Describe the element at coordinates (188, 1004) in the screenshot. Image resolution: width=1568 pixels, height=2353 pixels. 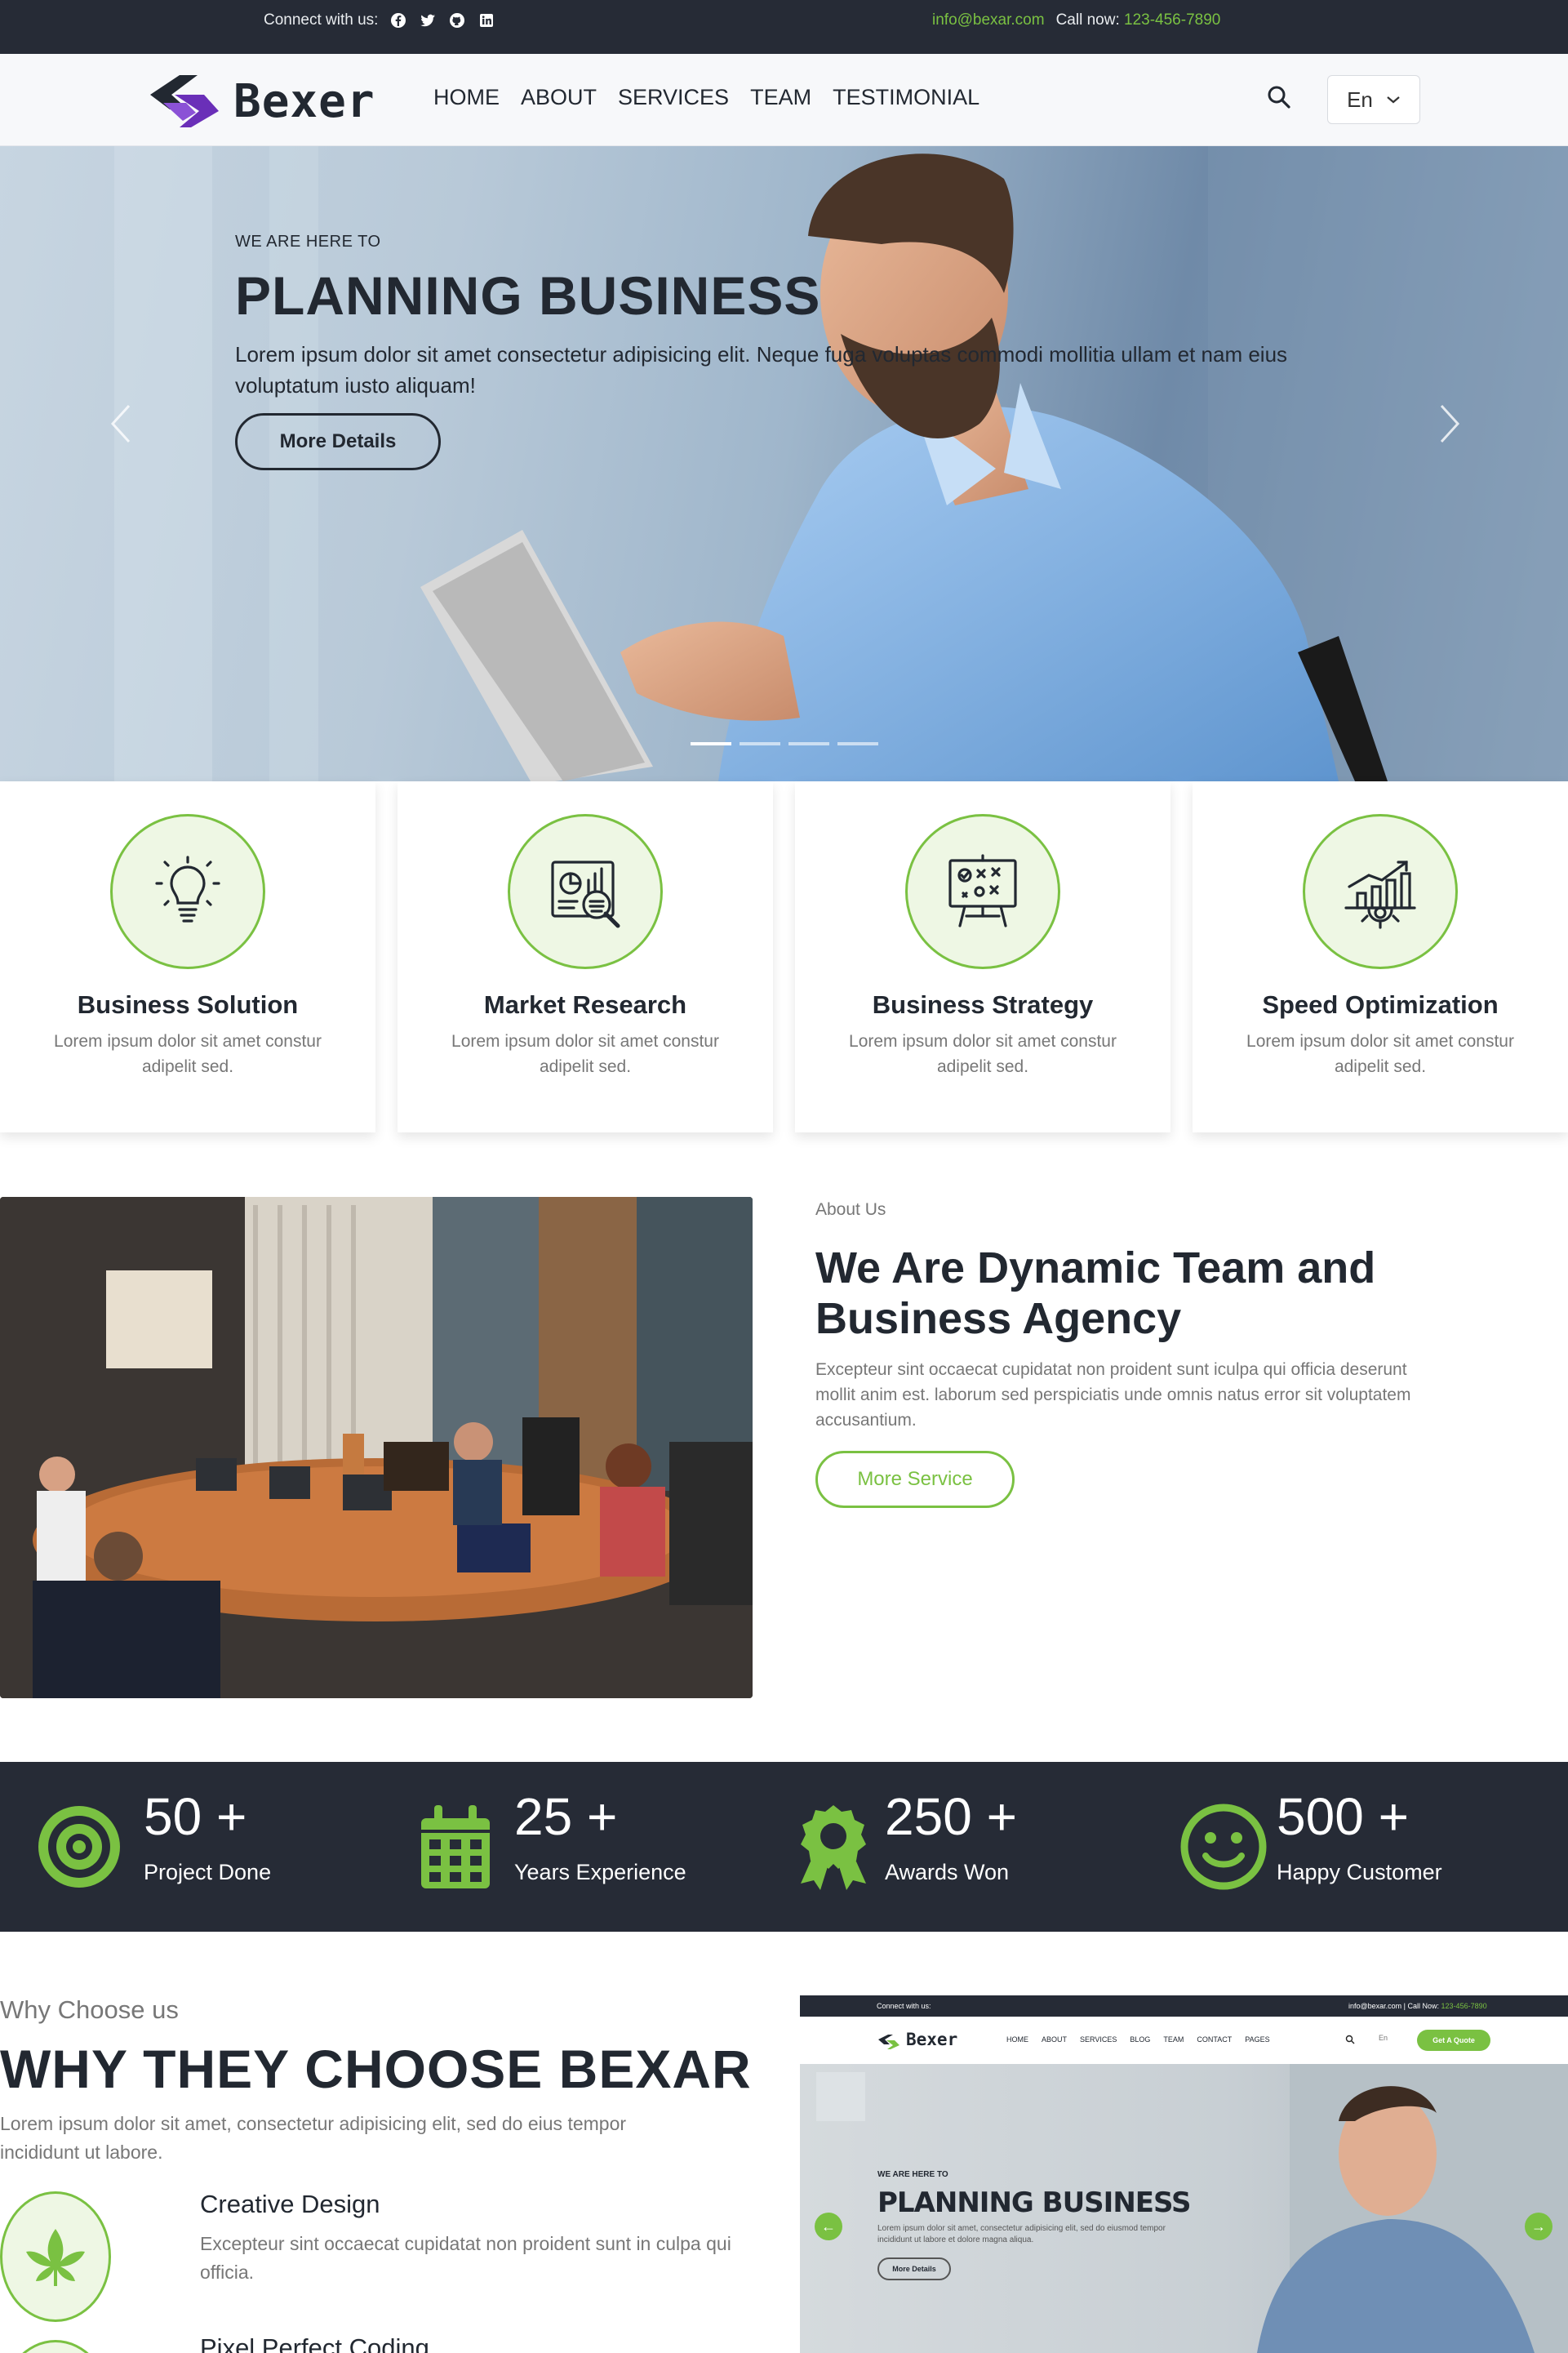
I see `service-title: Business Solution` at that location.